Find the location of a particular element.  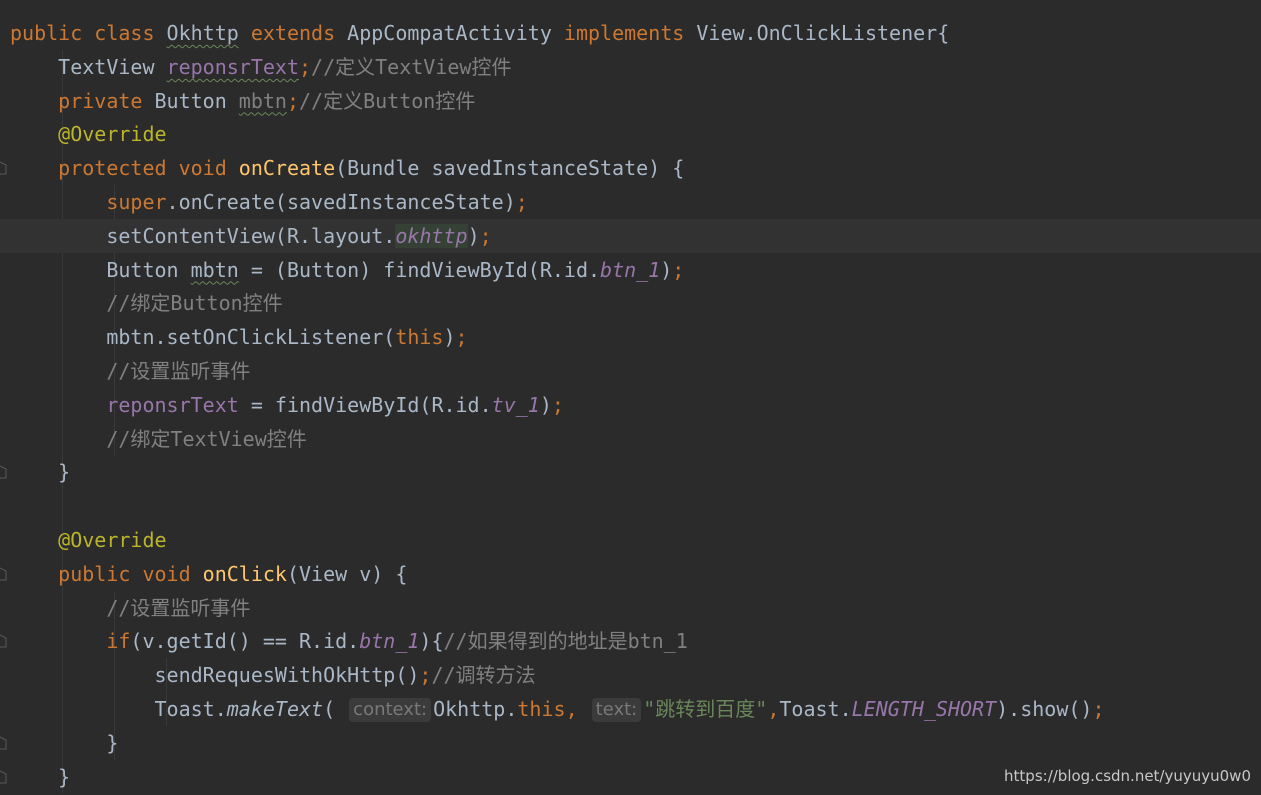

code-line is located at coordinates (630, 506).